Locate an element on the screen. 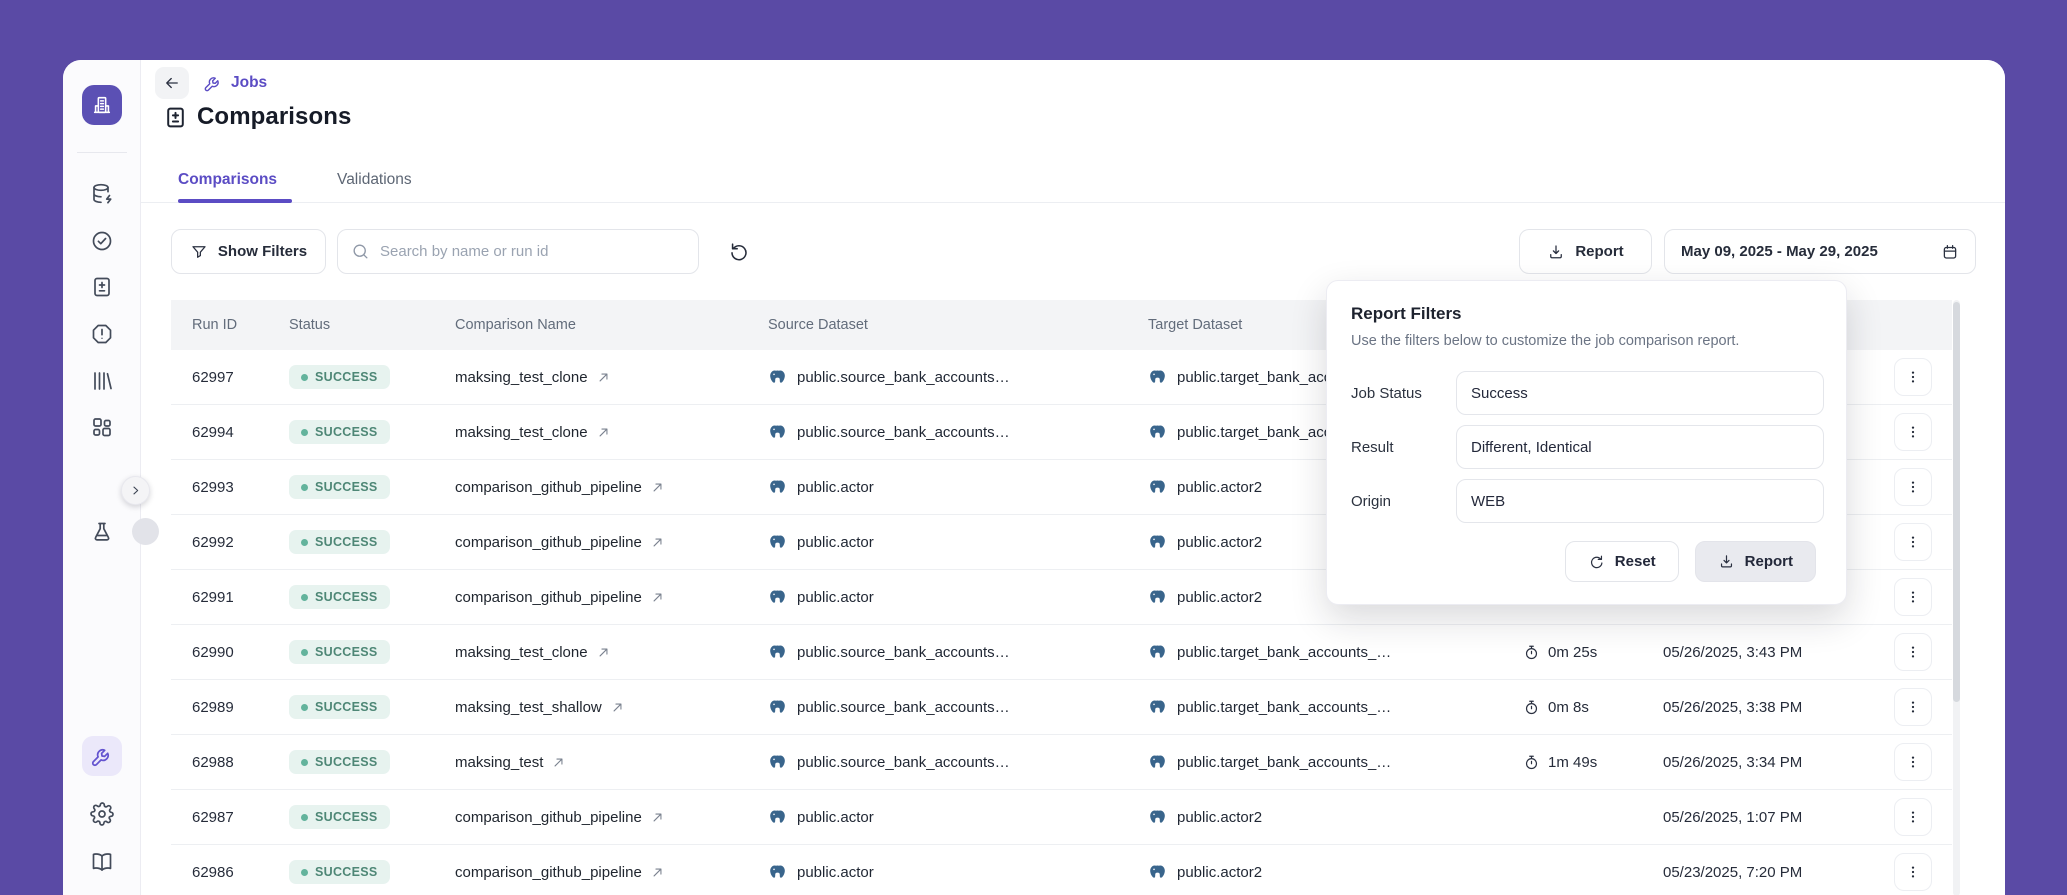  book-icon is located at coordinates (102, 862).